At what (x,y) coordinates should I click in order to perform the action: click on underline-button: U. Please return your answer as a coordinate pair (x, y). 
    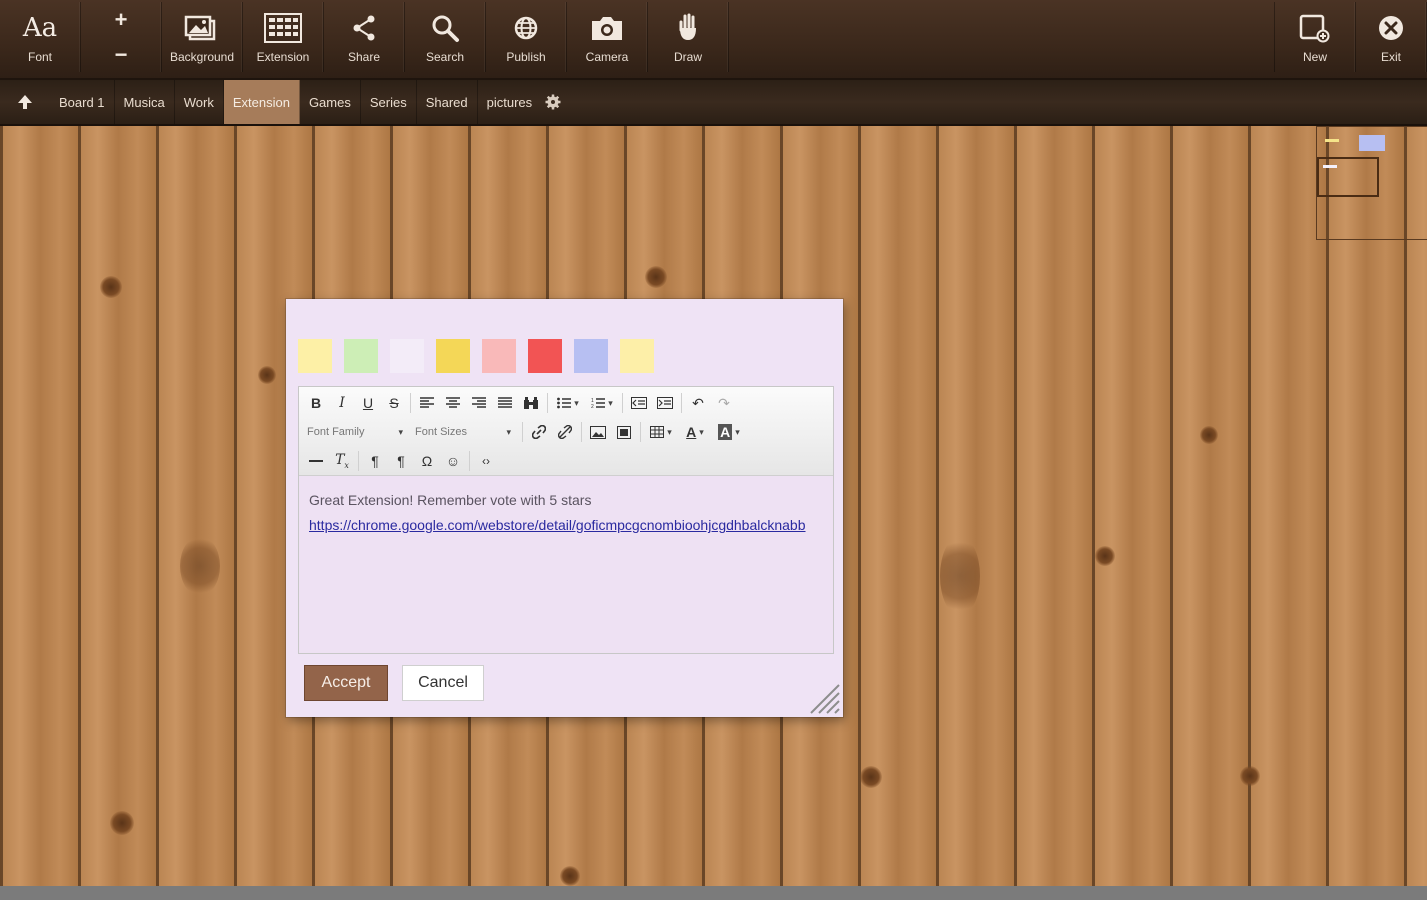
    Looking at the image, I should click on (368, 403).